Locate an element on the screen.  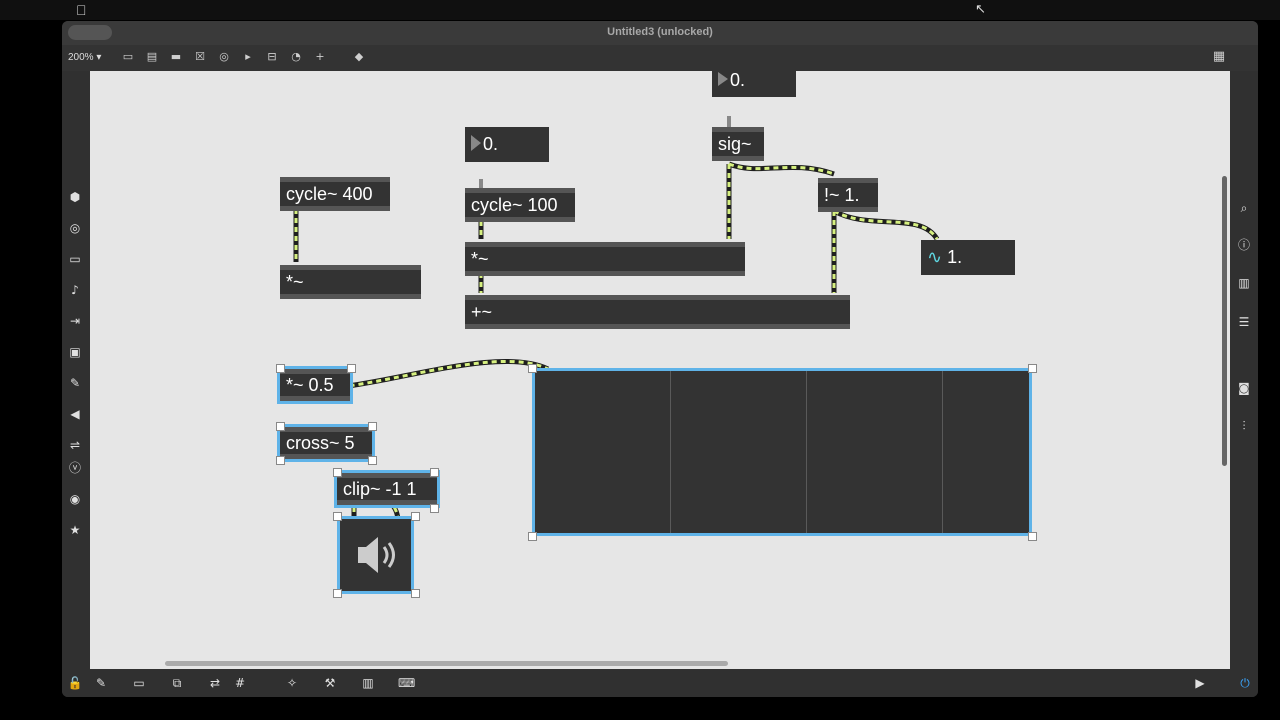
connector-icon: ⇌ is located at coordinates (75, 445).